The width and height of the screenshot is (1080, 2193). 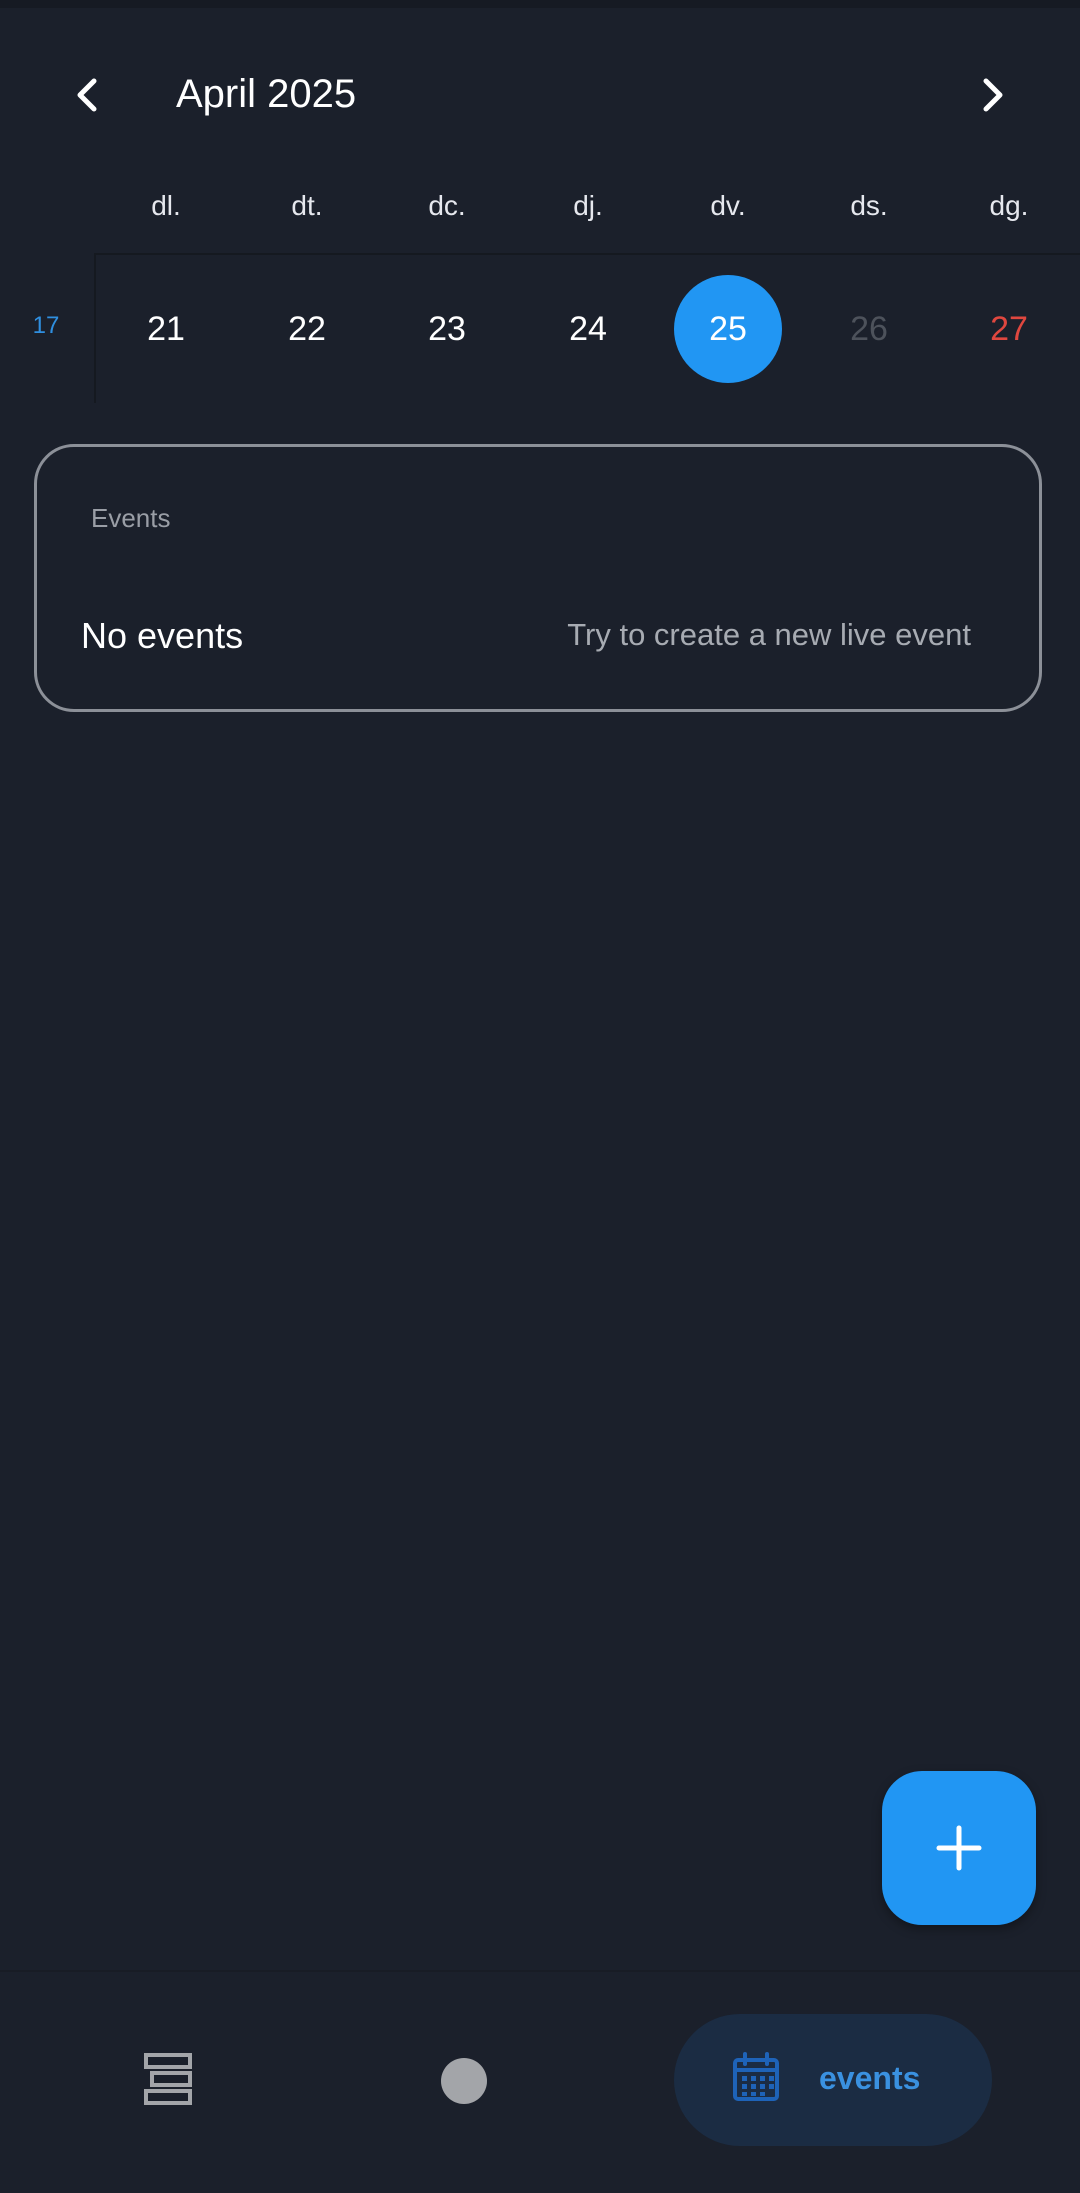 What do you see at coordinates (1009, 205) in the screenshot?
I see `weekday-sunday: dg.` at bounding box center [1009, 205].